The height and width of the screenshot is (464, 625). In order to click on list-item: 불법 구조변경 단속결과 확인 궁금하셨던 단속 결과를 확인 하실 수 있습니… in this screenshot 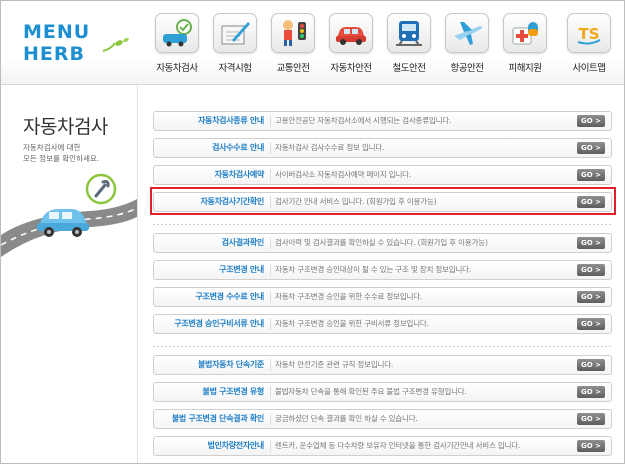, I will do `click(382, 419)`.